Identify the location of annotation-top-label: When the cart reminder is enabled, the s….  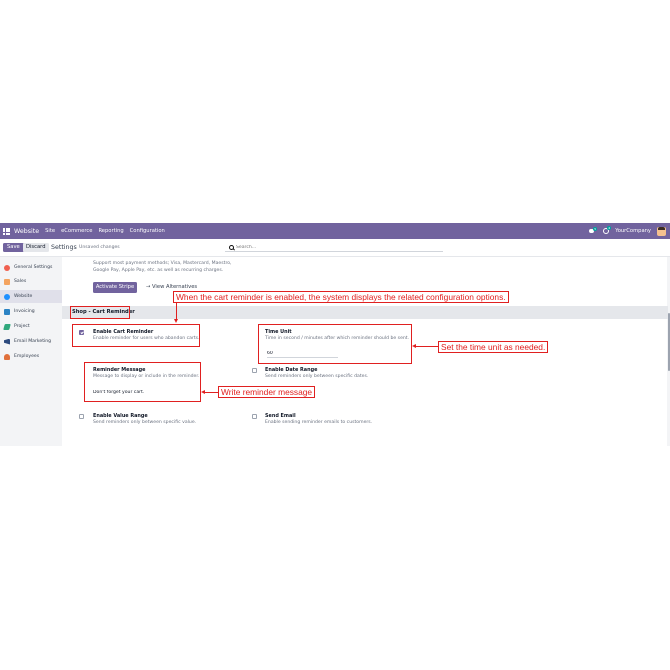
(341, 297).